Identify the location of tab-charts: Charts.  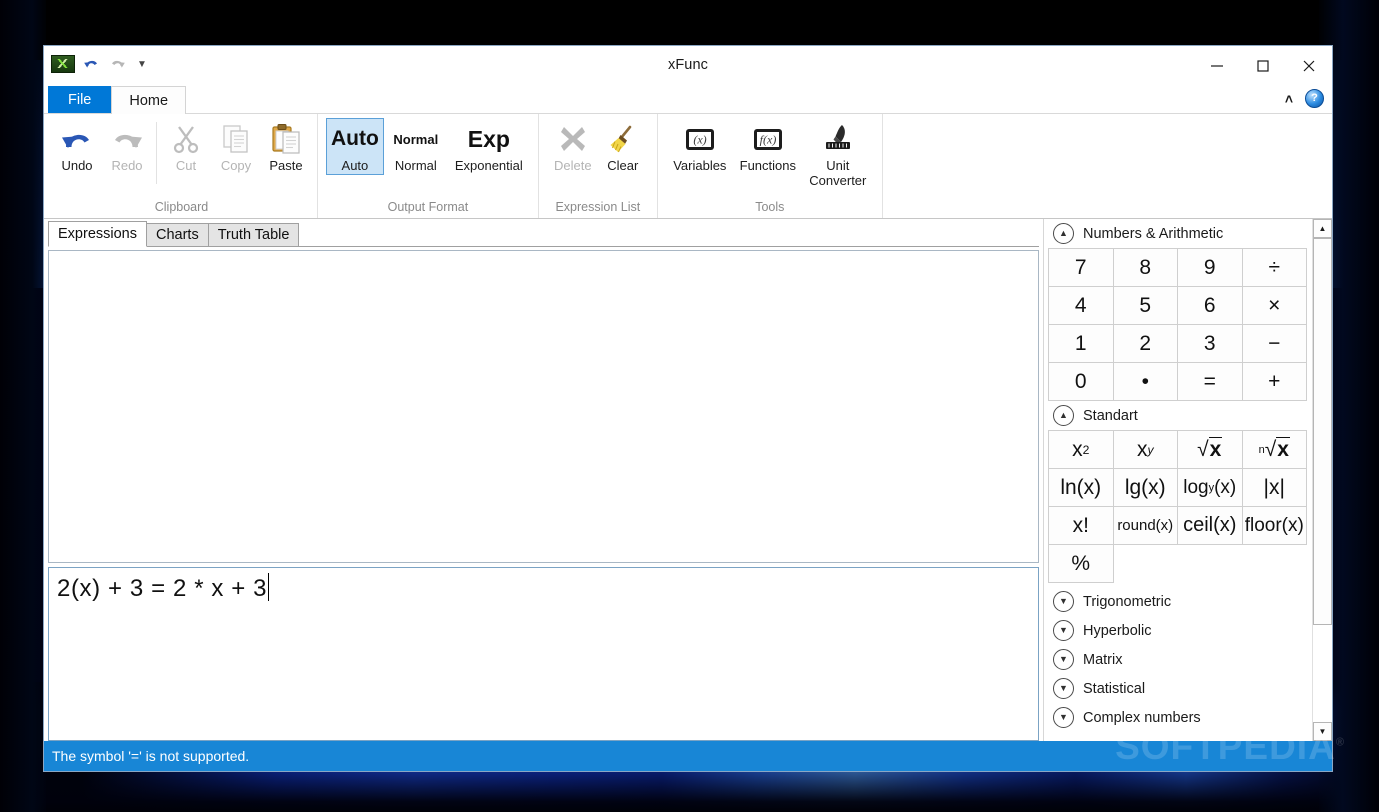
(177, 235).